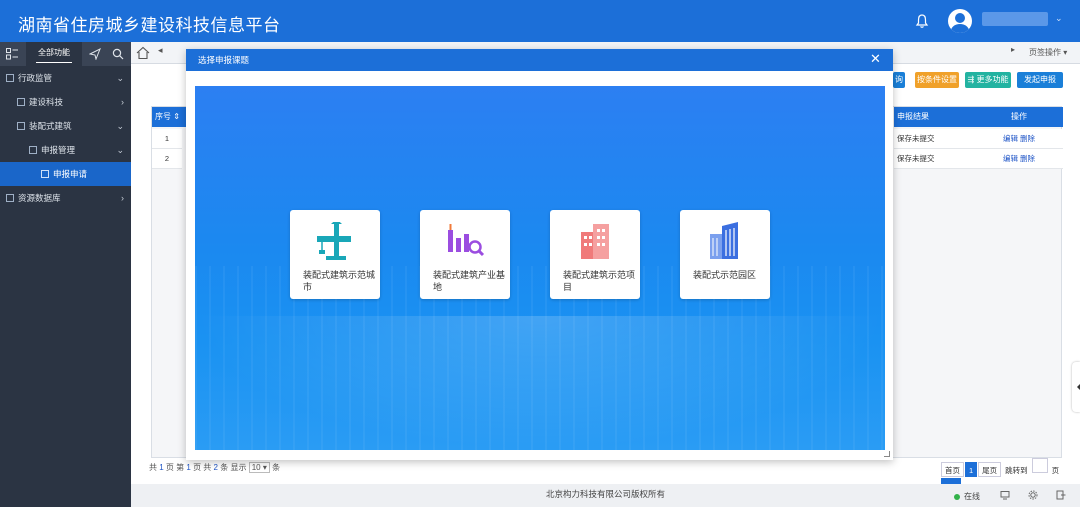 Image resolution: width=1080 pixels, height=507 pixels. I want to click on pager-text: 共, so click(153, 467).